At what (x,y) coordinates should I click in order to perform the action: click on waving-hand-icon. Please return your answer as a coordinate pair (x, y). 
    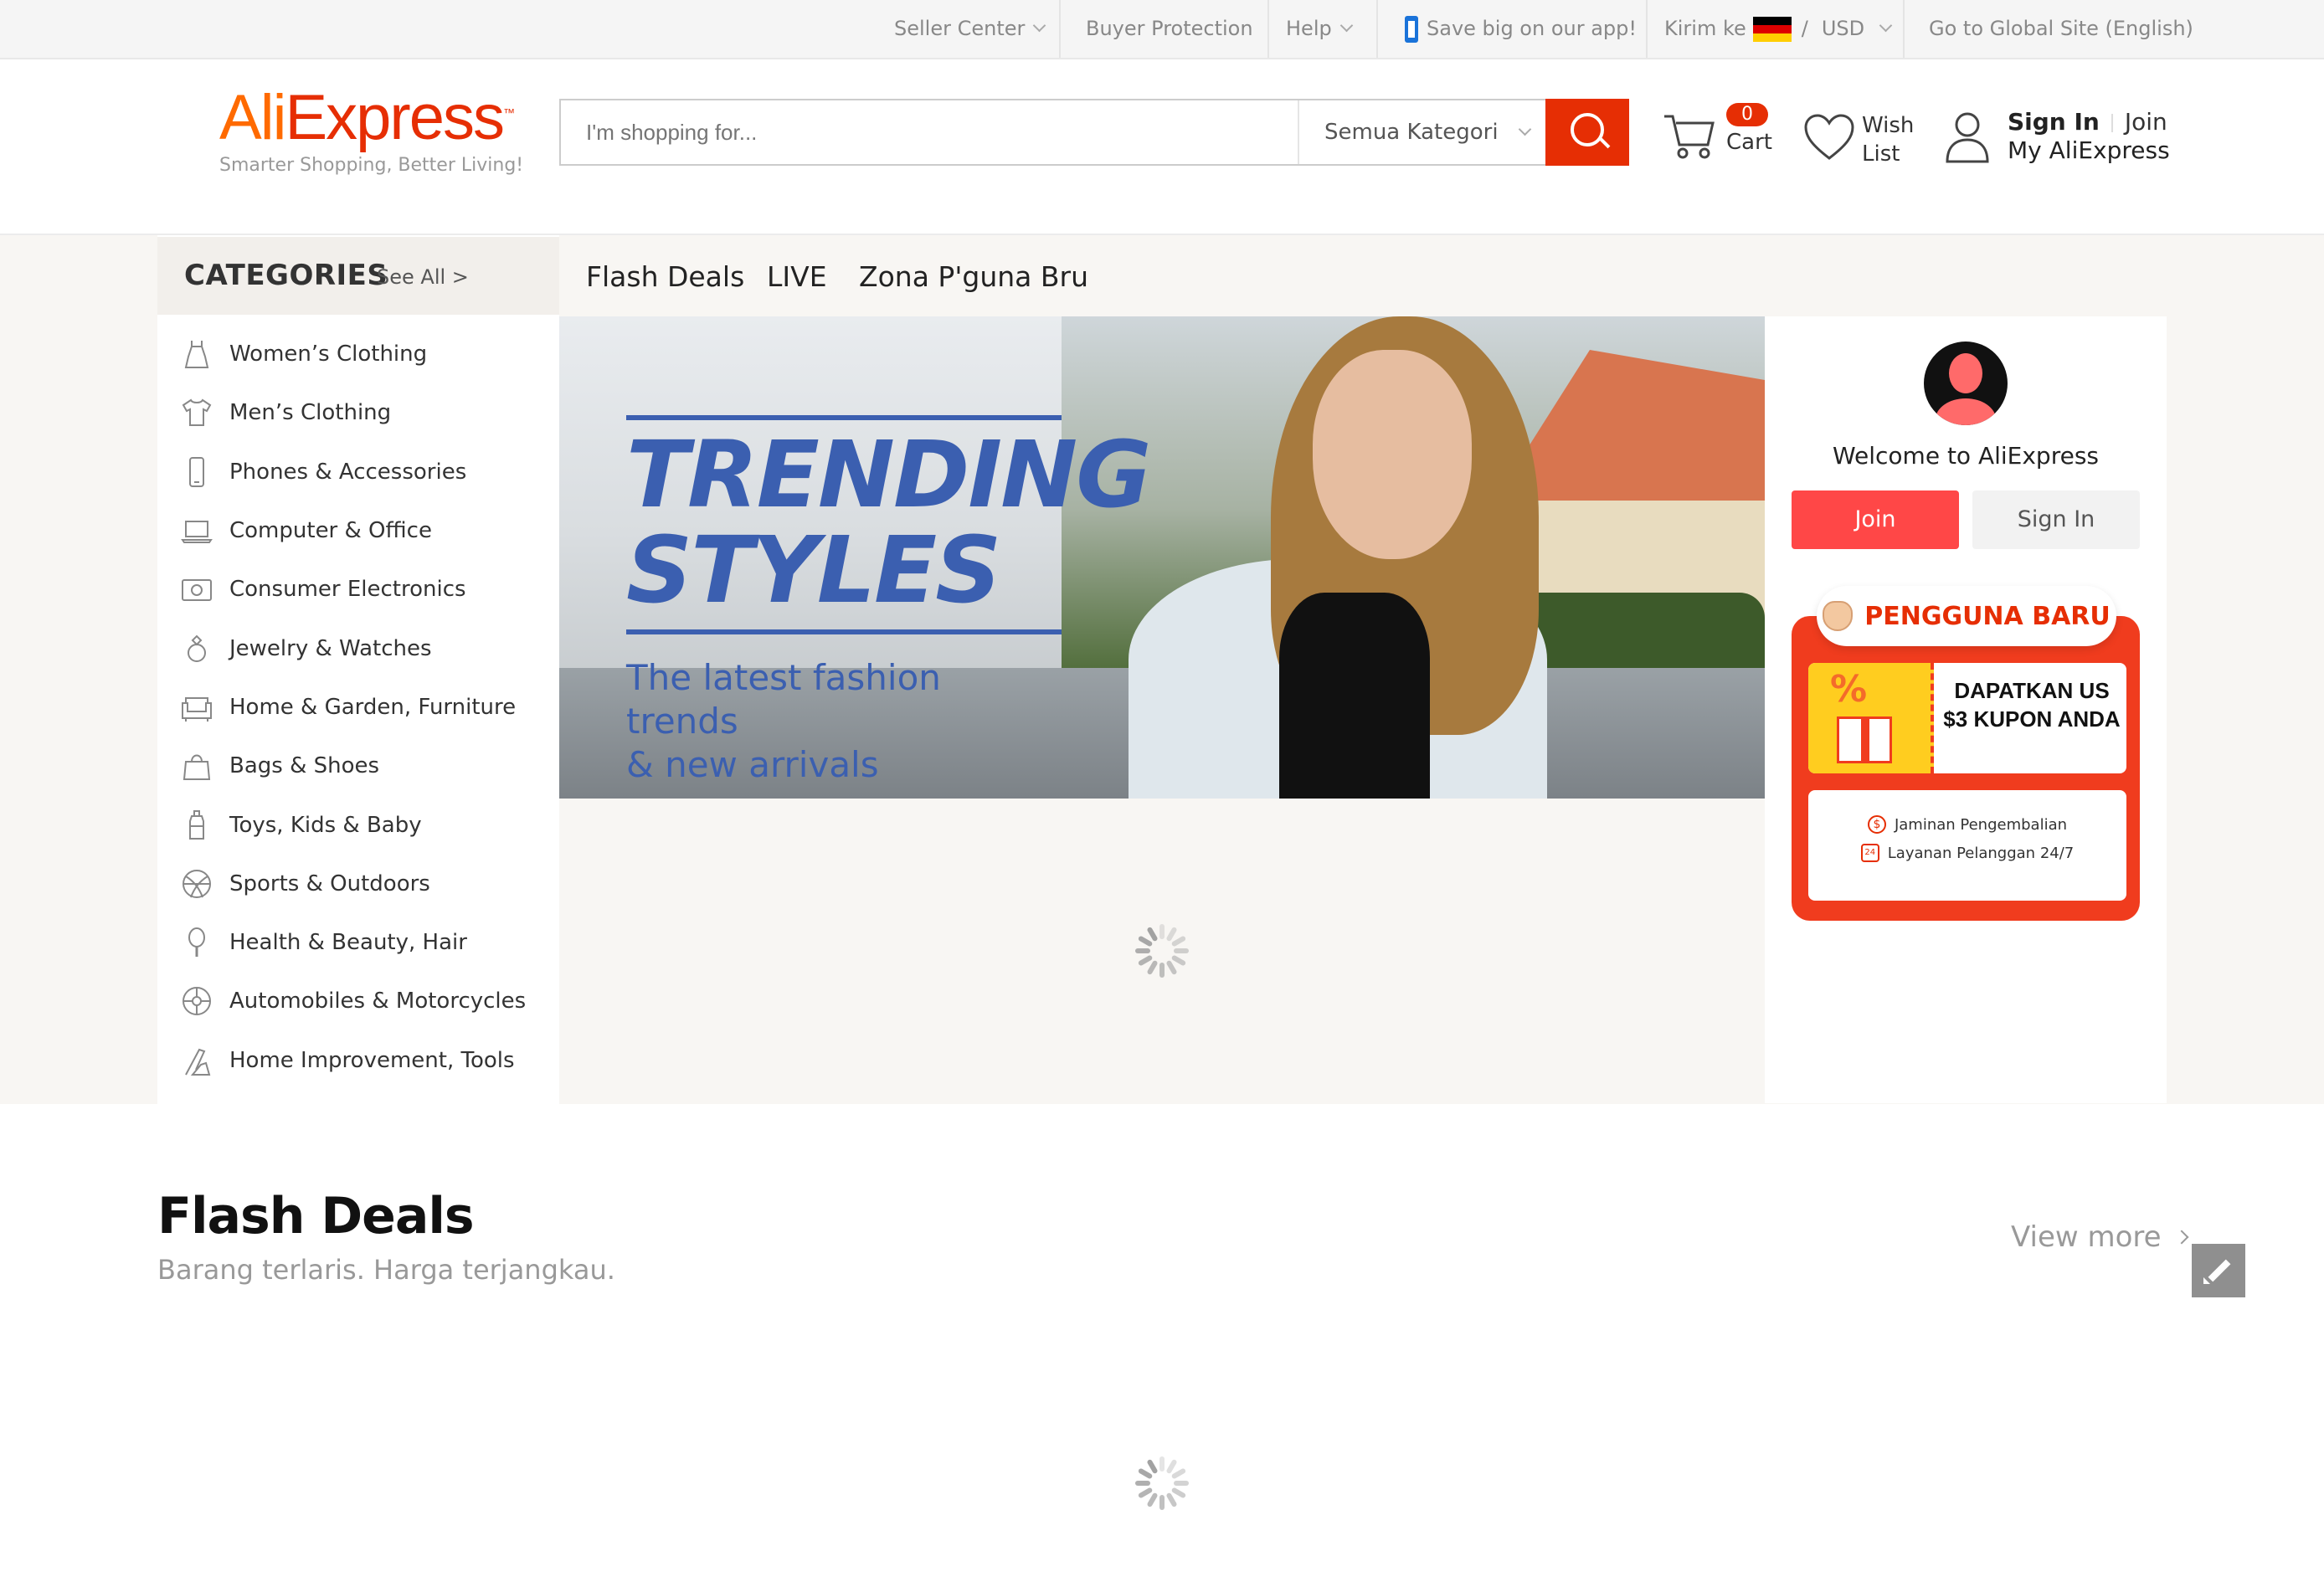
    Looking at the image, I should click on (1838, 616).